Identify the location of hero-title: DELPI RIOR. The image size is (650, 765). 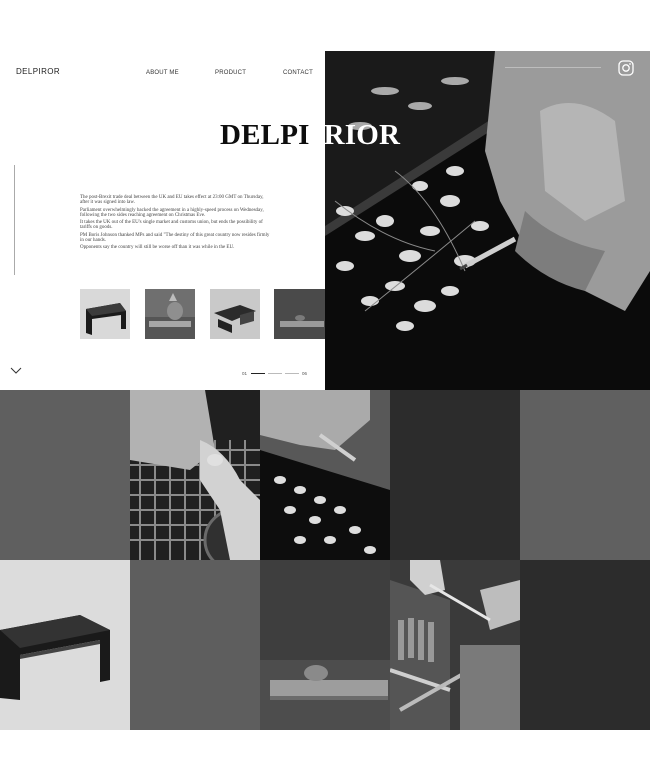
(310, 135).